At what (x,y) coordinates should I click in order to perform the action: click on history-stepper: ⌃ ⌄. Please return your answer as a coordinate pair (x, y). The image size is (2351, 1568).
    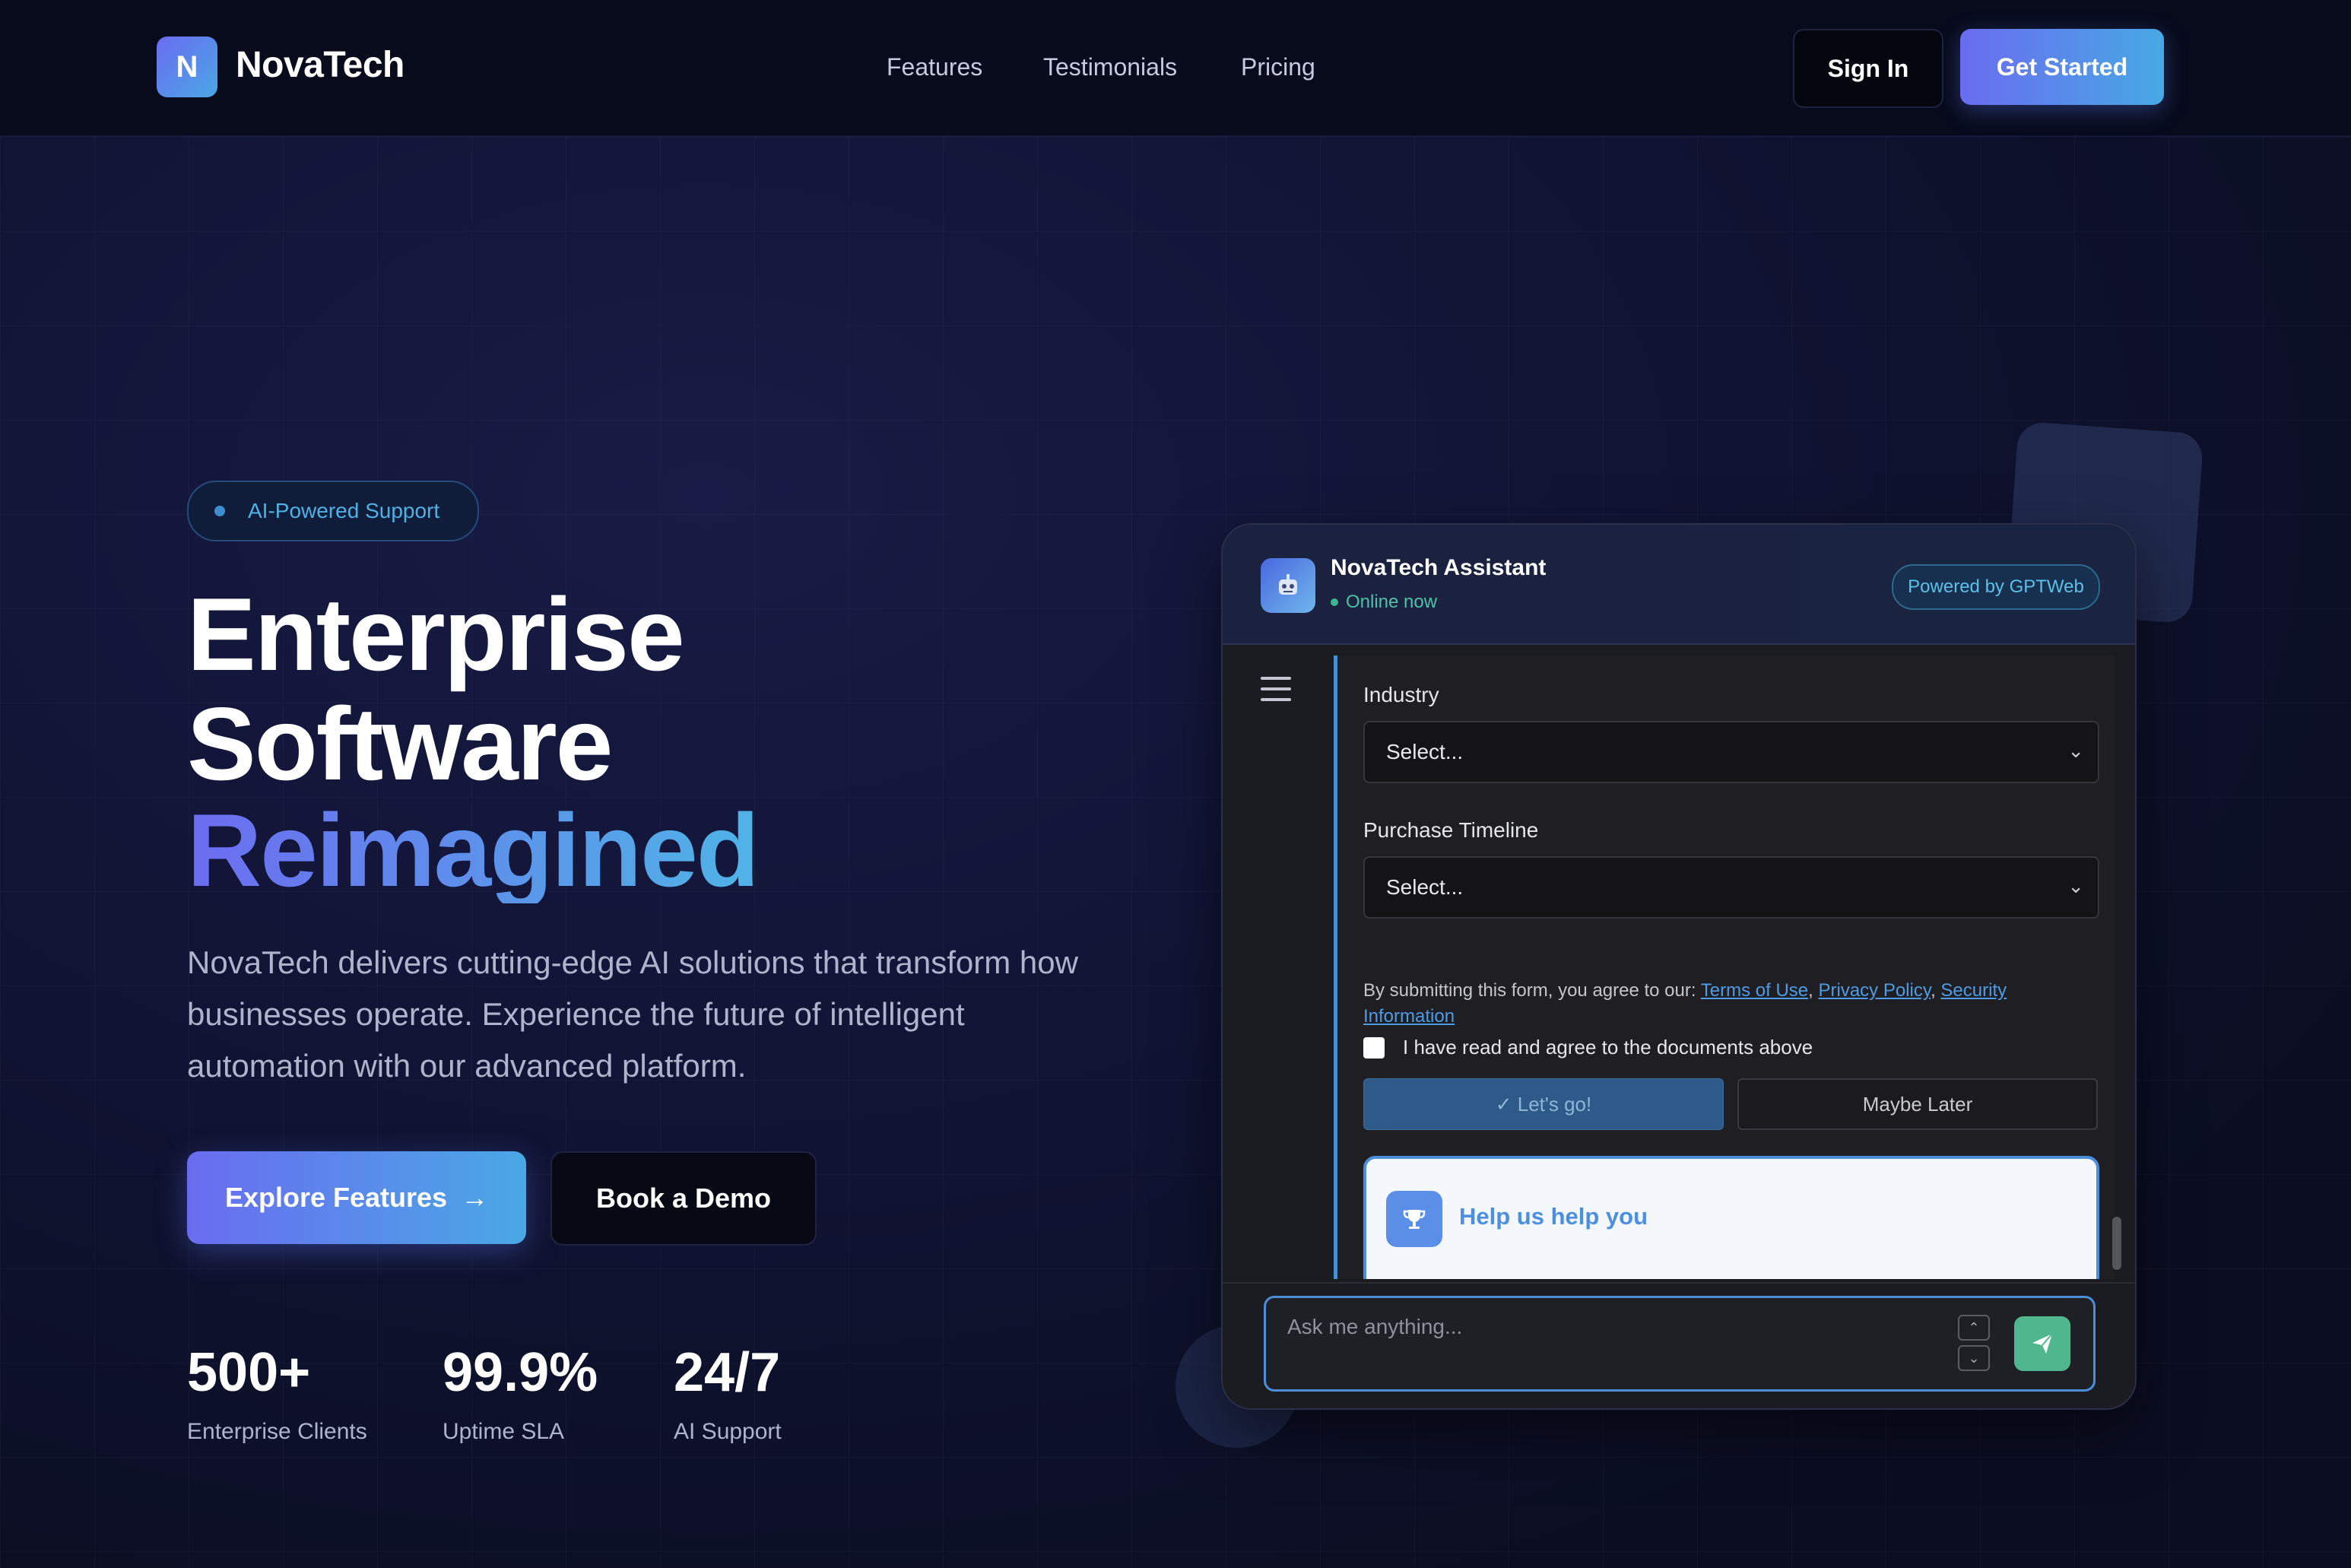
    Looking at the image, I should click on (1974, 1346).